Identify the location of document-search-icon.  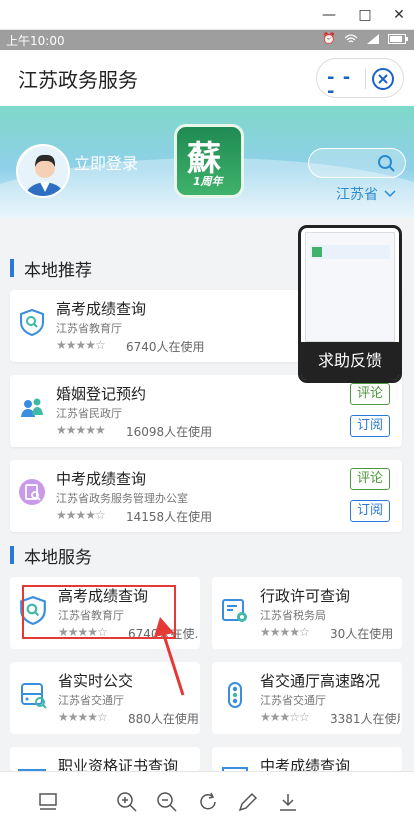
(32, 492).